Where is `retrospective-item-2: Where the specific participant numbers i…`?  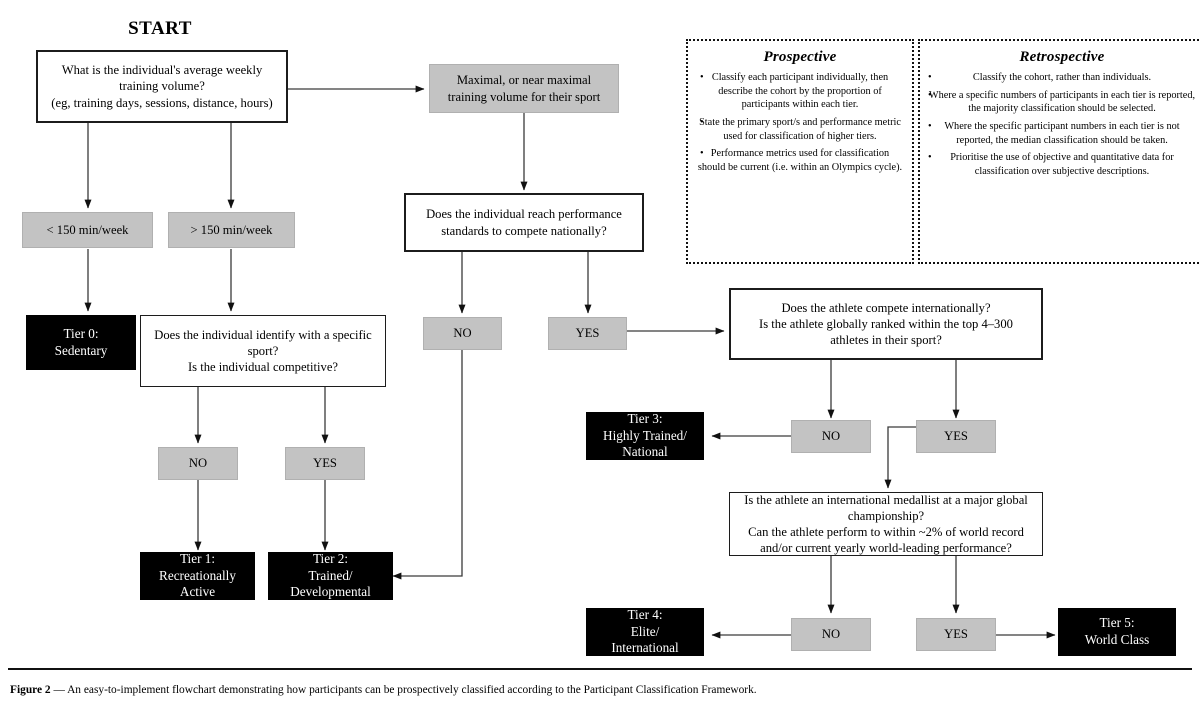 retrospective-item-2: Where the specific participant numbers i… is located at coordinates (1062, 133).